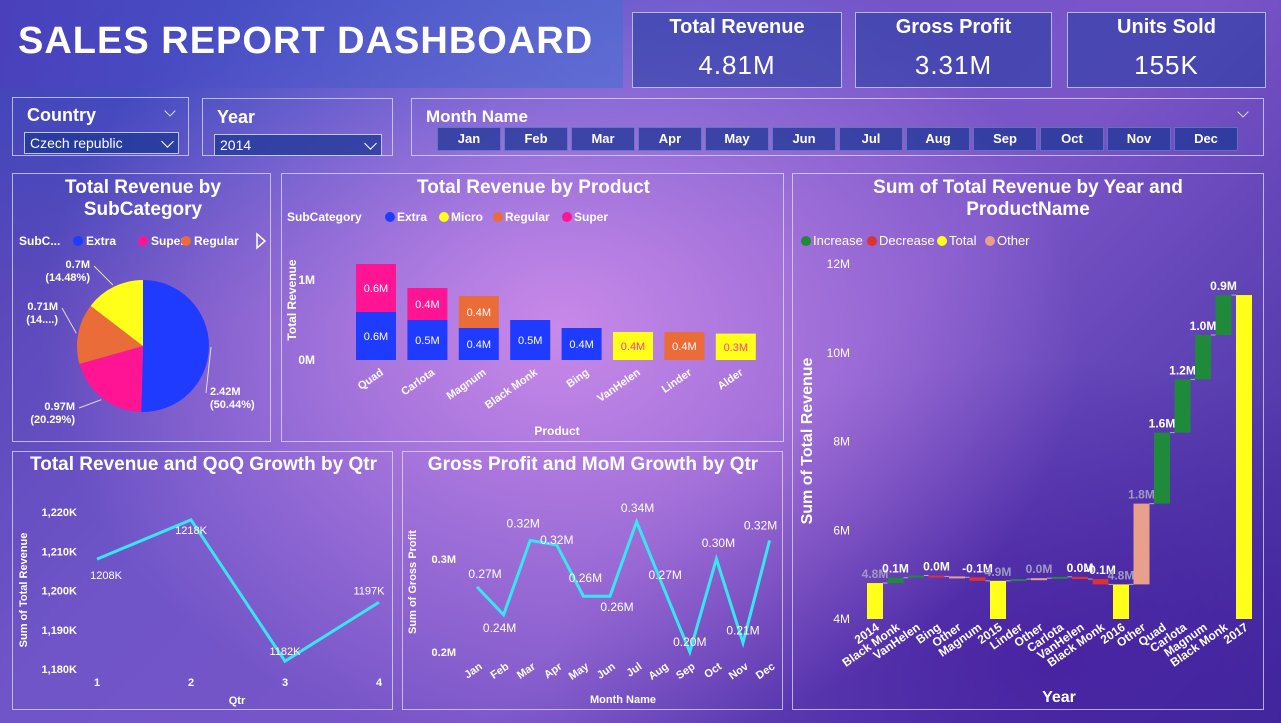 Image resolution: width=1281 pixels, height=723 pixels. Describe the element at coordinates (527, 217) in the screenshot. I see `bar-legend-label: Regular` at that location.